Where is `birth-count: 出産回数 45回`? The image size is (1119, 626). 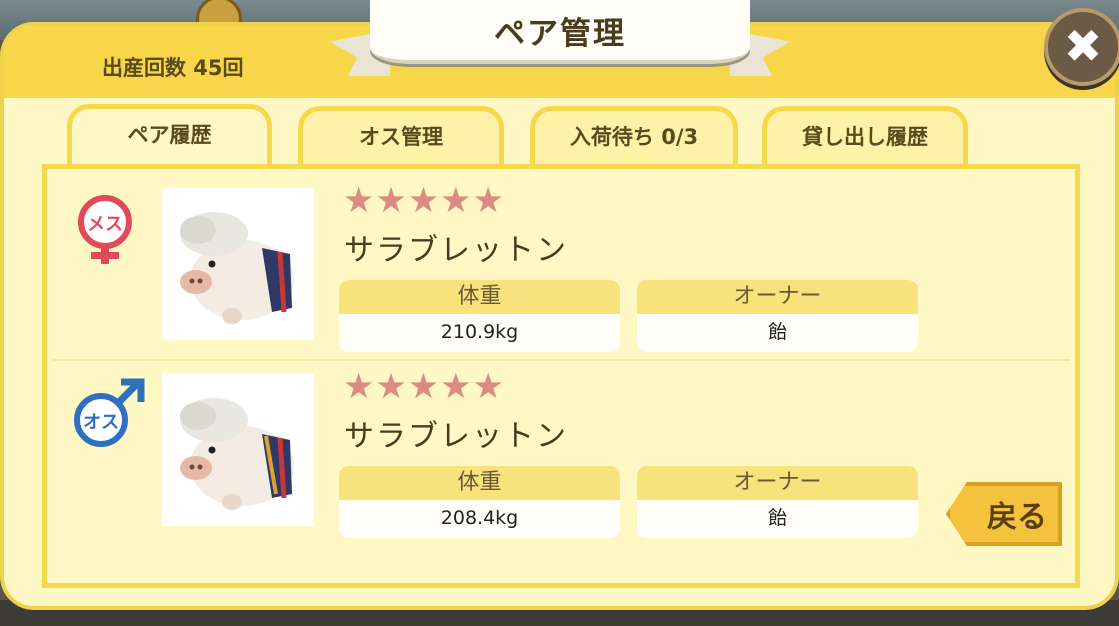
birth-count: 出産回数 45回 is located at coordinates (173, 68).